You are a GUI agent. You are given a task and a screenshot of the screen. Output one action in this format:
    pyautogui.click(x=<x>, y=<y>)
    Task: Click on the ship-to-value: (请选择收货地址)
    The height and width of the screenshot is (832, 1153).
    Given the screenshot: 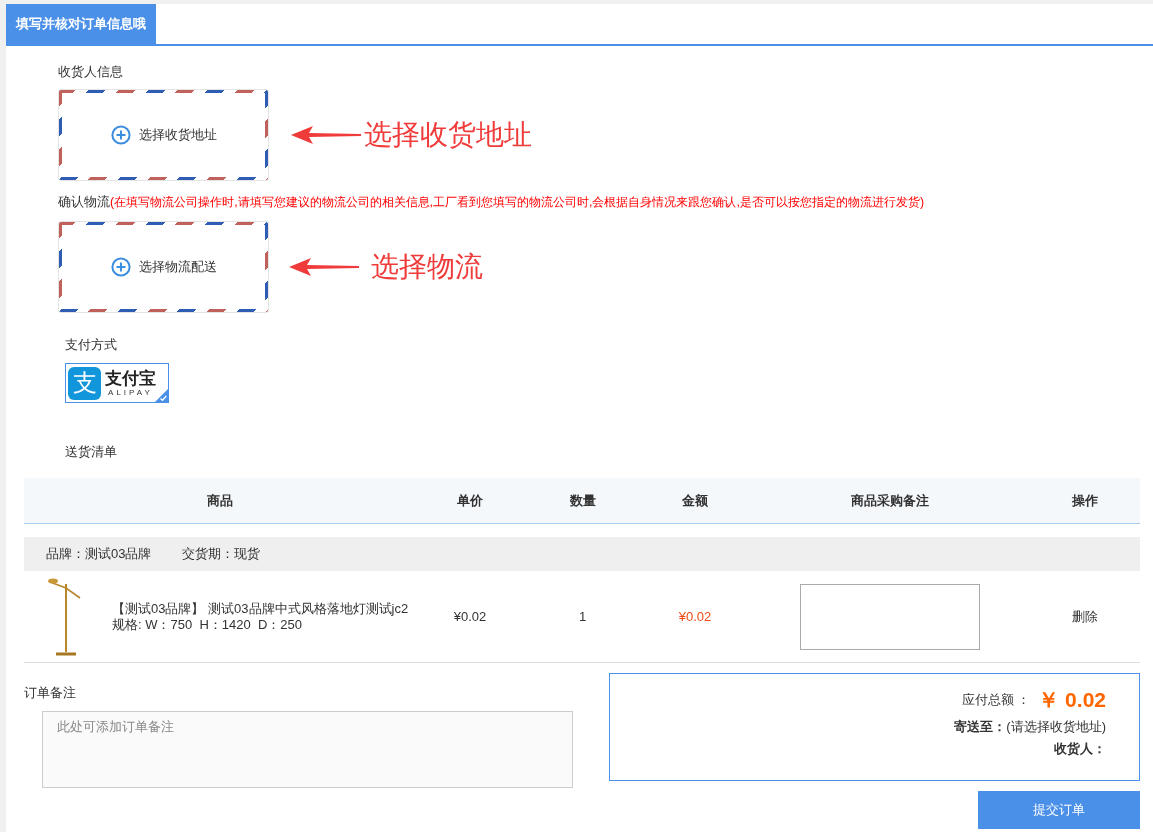 What is the action you would take?
    pyautogui.click(x=1056, y=726)
    